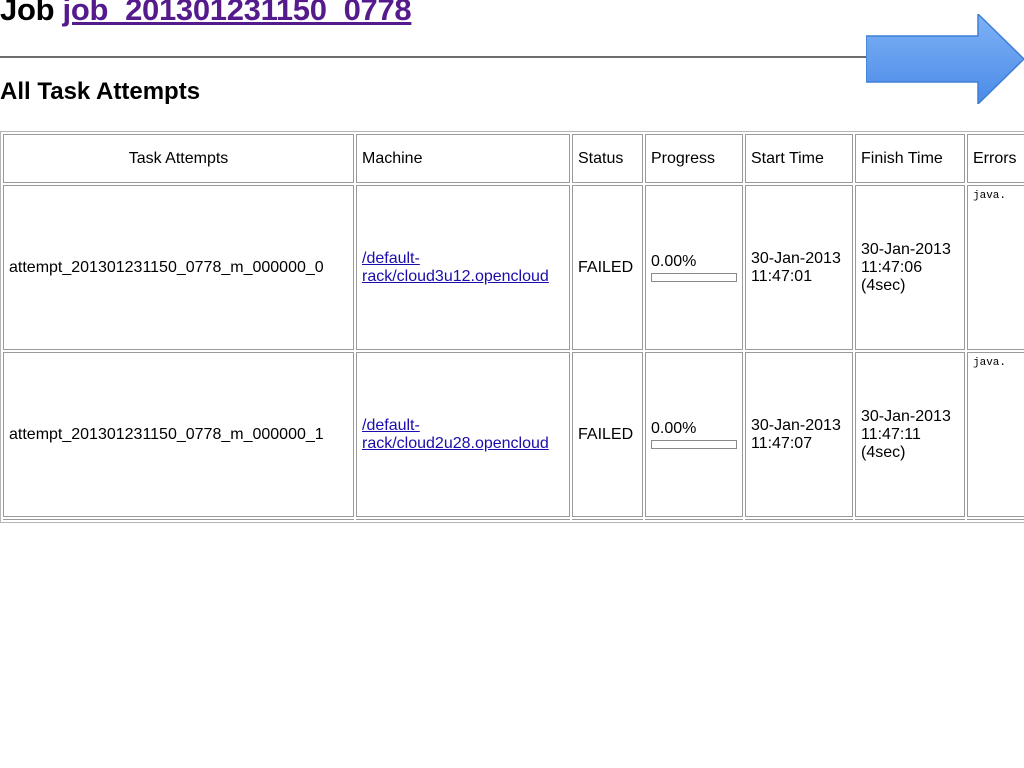  What do you see at coordinates (607, 158) in the screenshot?
I see `column-header: Status` at bounding box center [607, 158].